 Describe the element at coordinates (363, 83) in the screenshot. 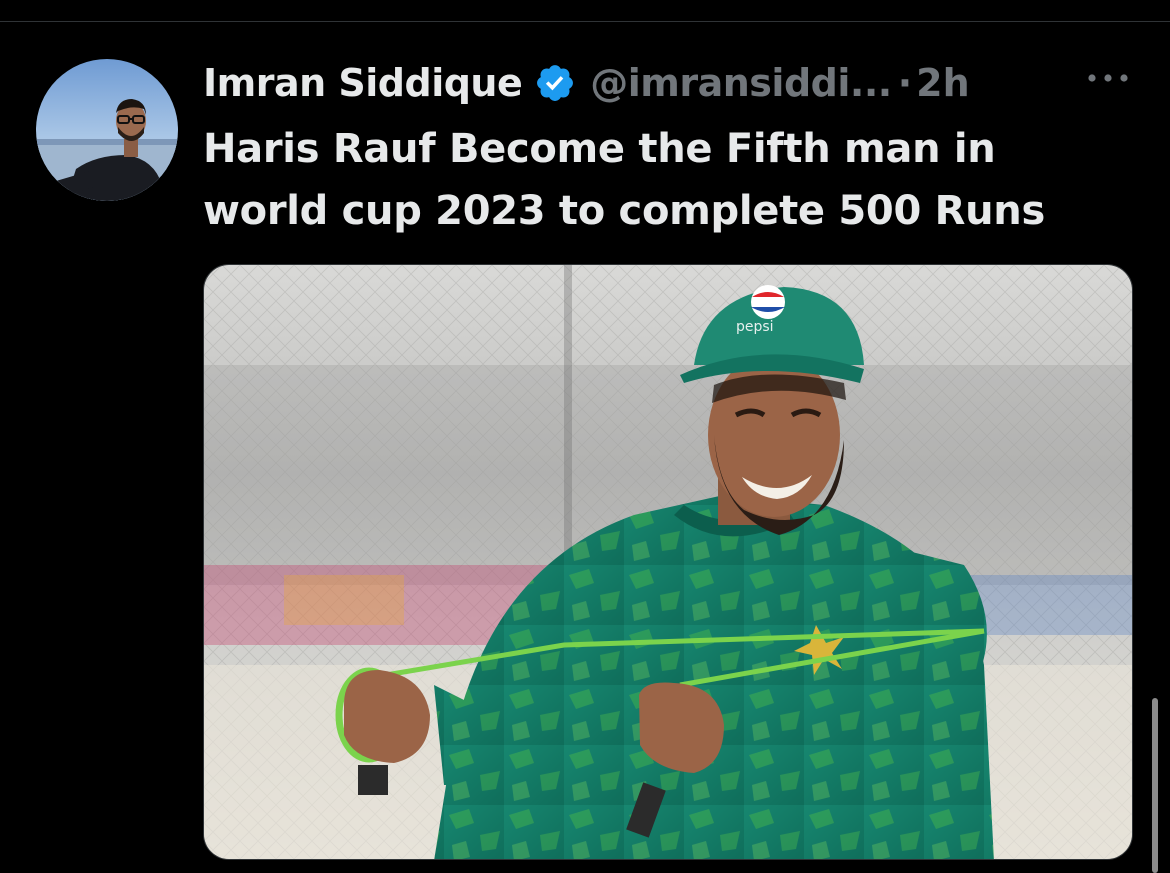

I see `author-display-name: Imran Siddique` at that location.